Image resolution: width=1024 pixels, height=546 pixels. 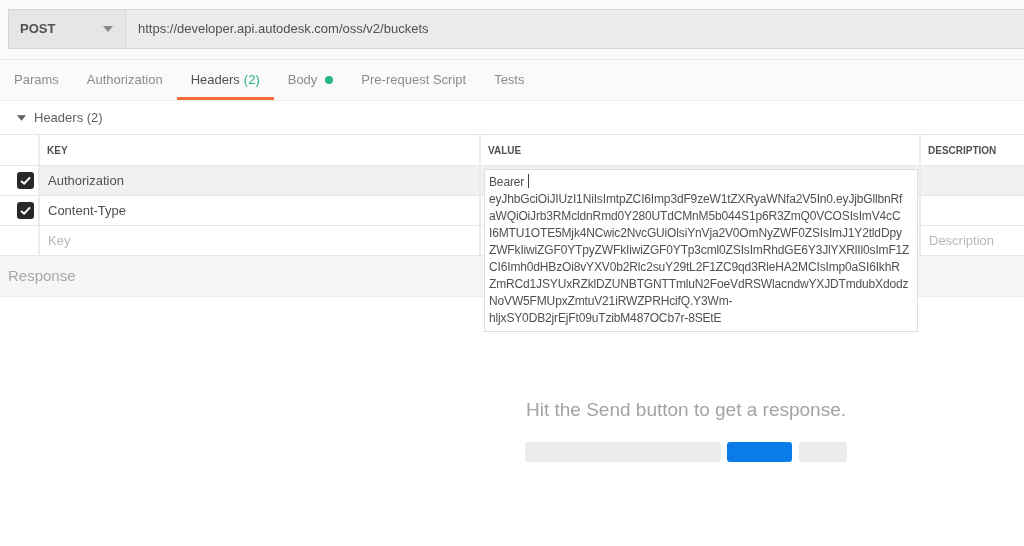 What do you see at coordinates (962, 150) in the screenshot?
I see `column-header: DESCRIPTION` at bounding box center [962, 150].